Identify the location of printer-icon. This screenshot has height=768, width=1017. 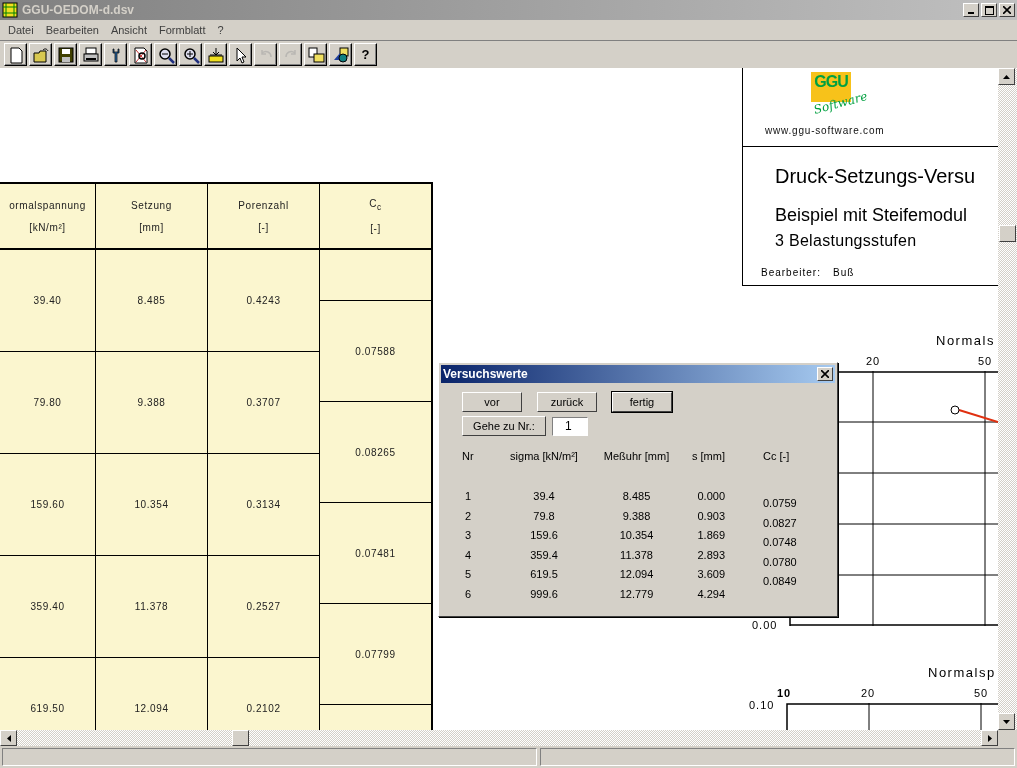
(90, 54).